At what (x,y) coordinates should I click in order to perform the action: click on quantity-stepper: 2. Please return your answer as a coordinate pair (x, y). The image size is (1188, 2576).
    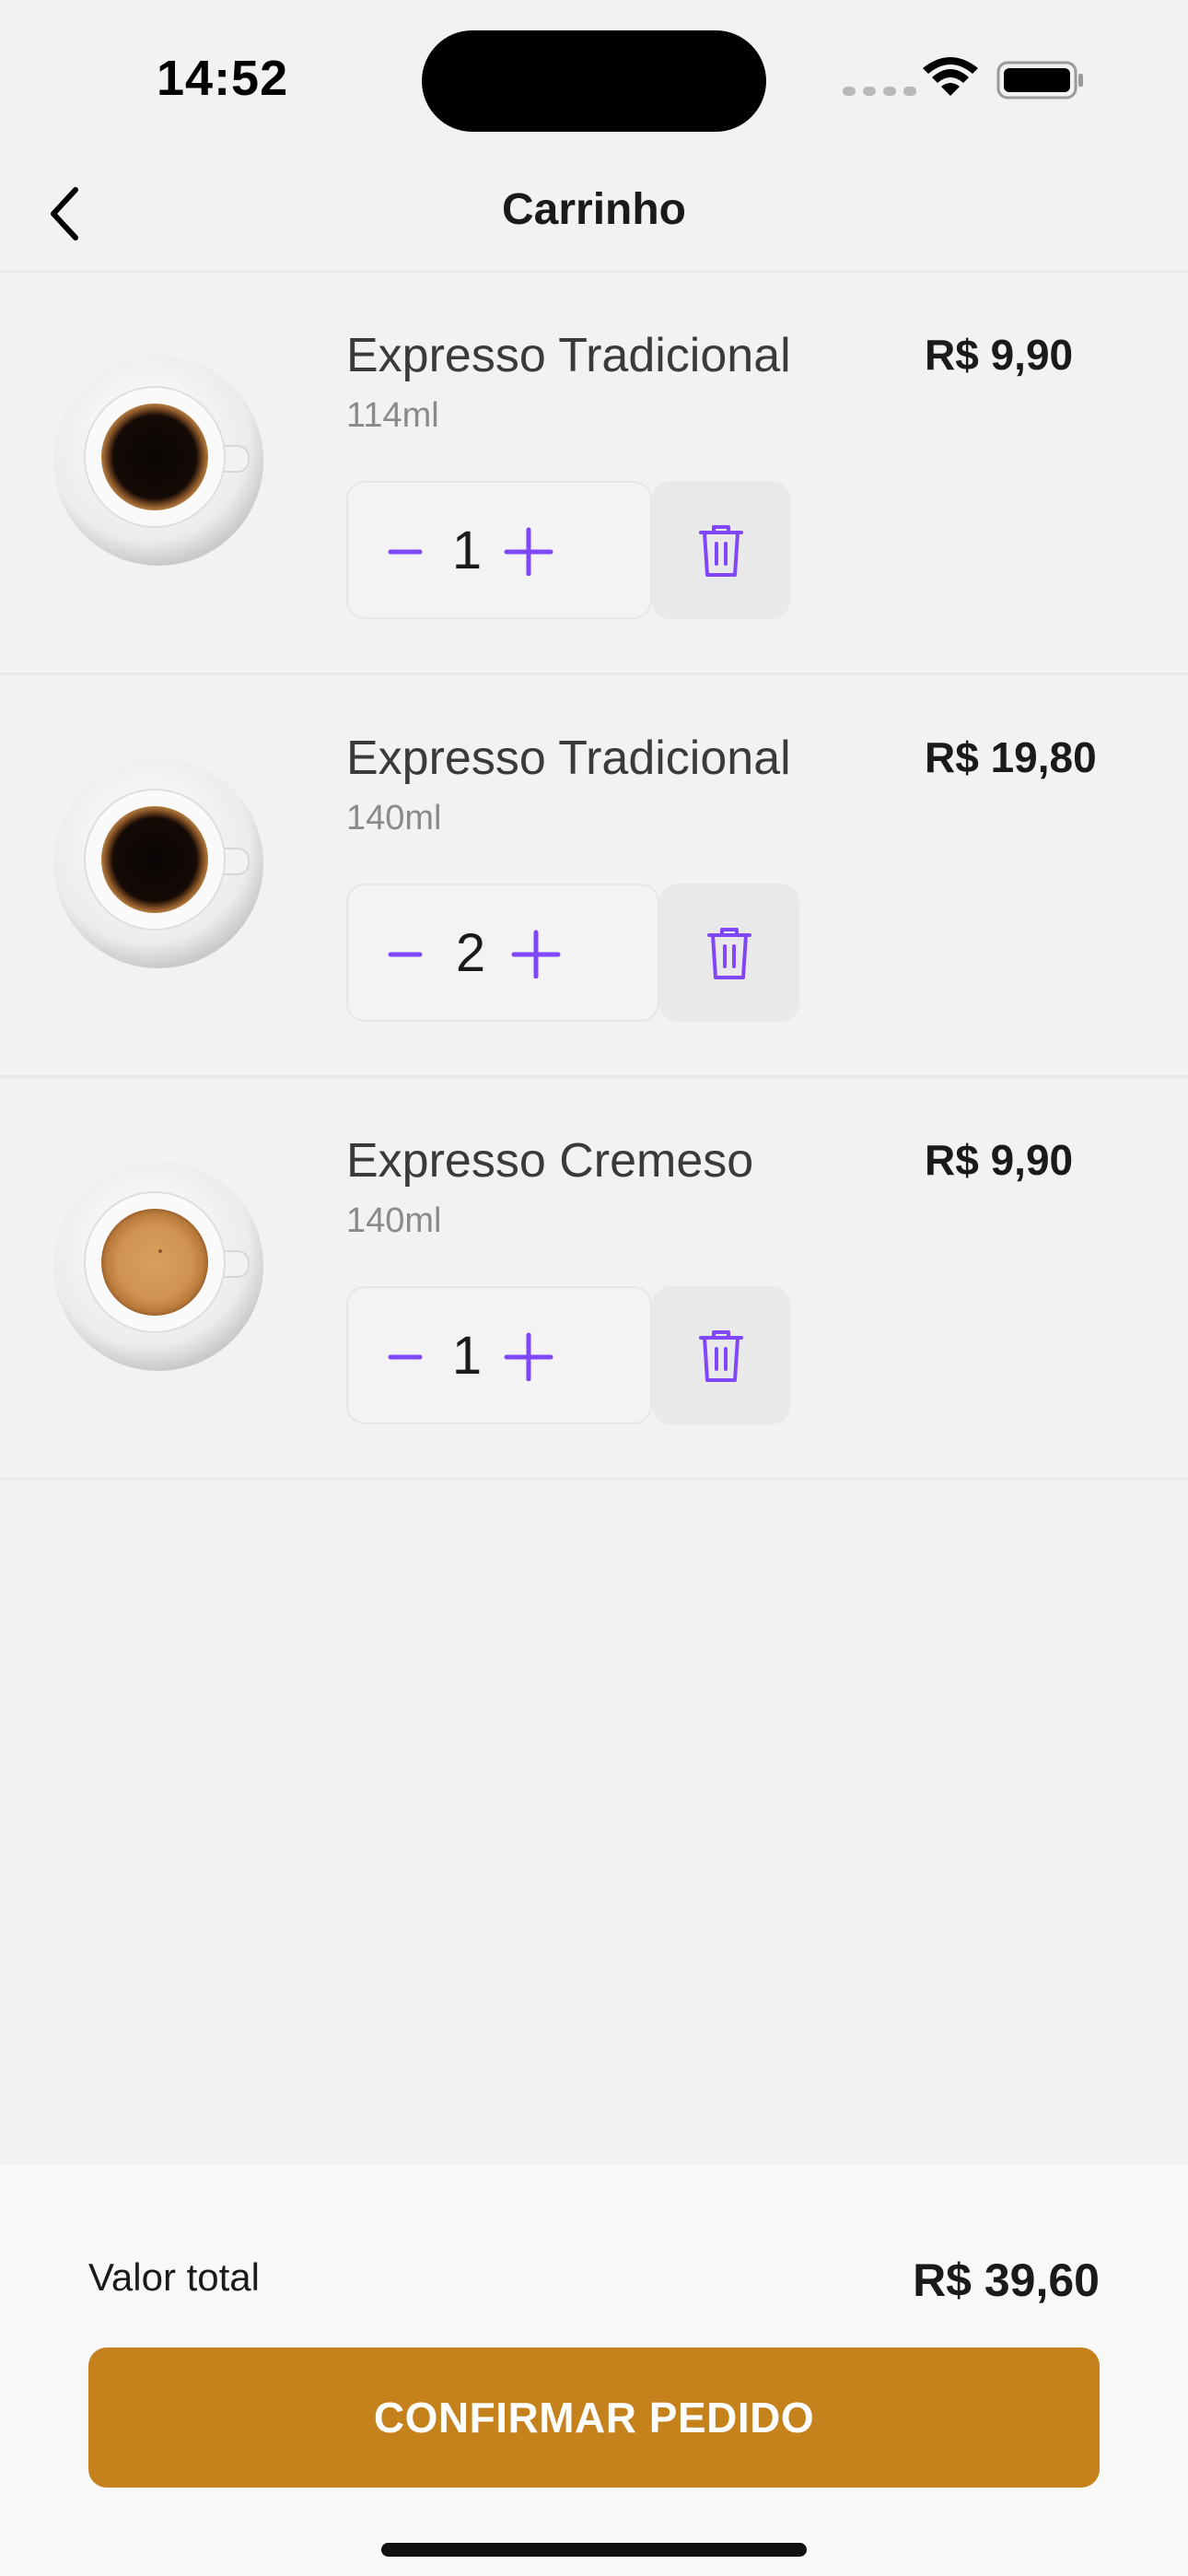
    Looking at the image, I should click on (502, 953).